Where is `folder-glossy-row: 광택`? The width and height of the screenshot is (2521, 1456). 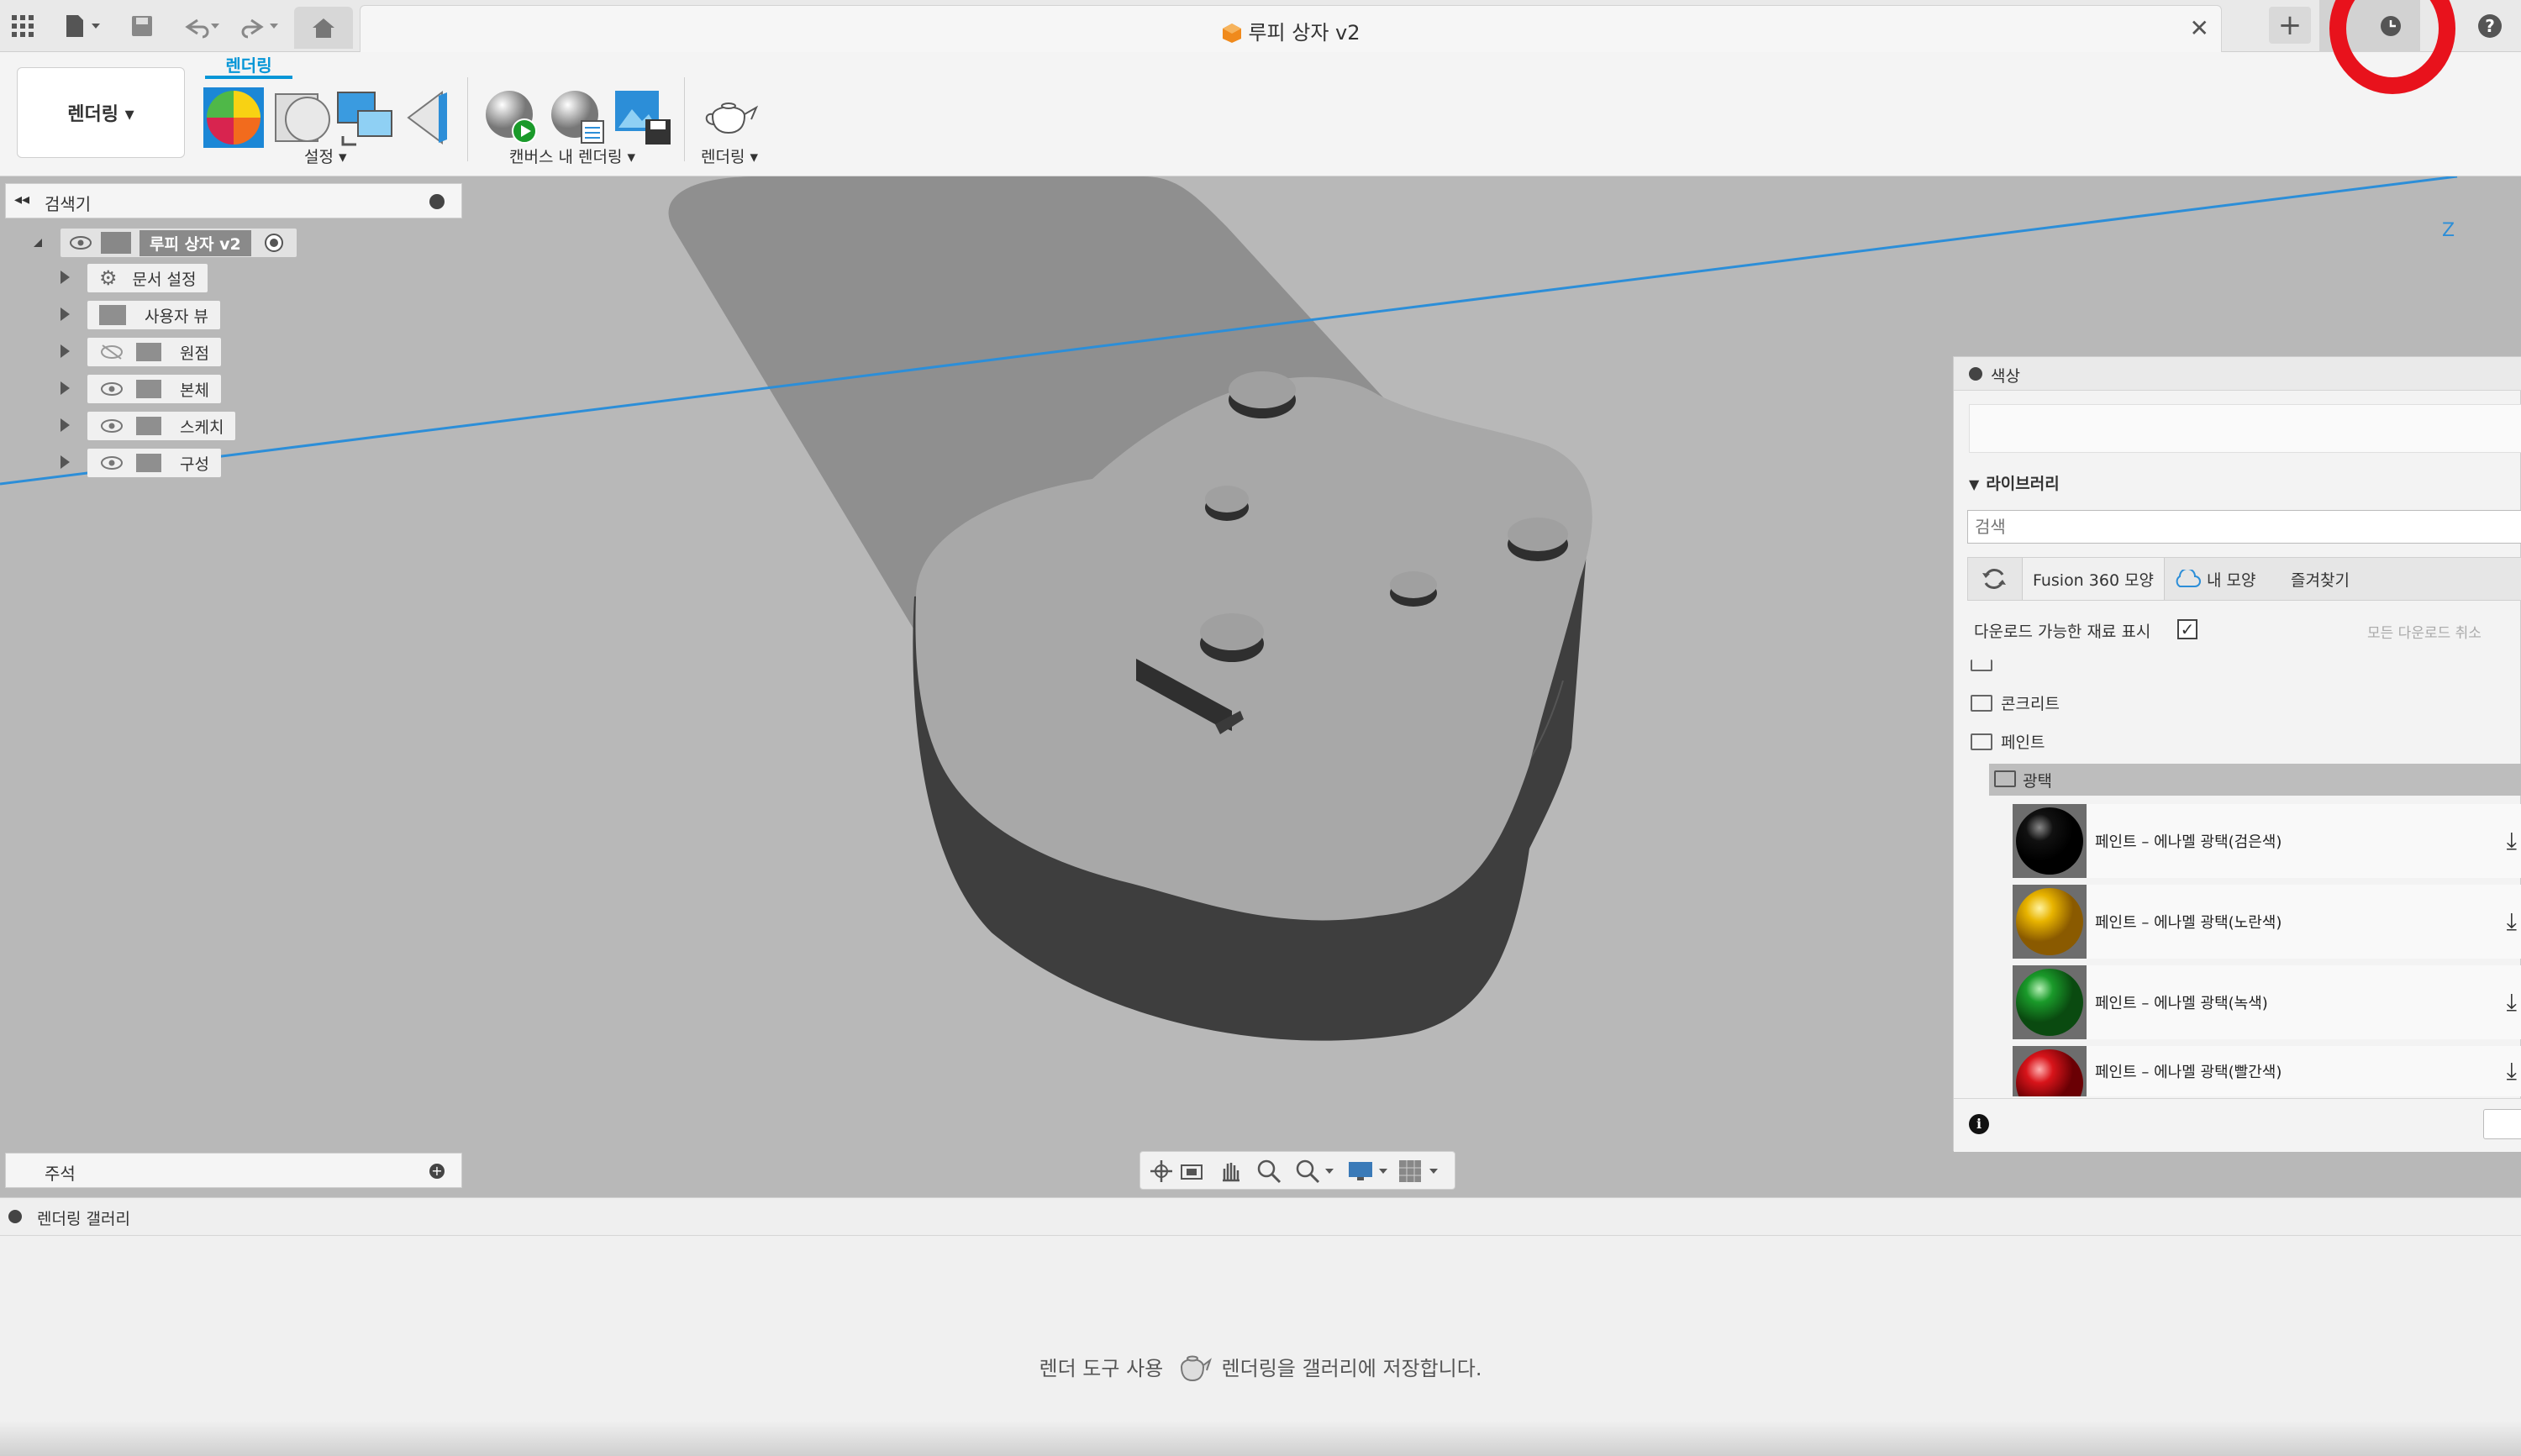
folder-glossy-row: 광택 is located at coordinates (2255, 780).